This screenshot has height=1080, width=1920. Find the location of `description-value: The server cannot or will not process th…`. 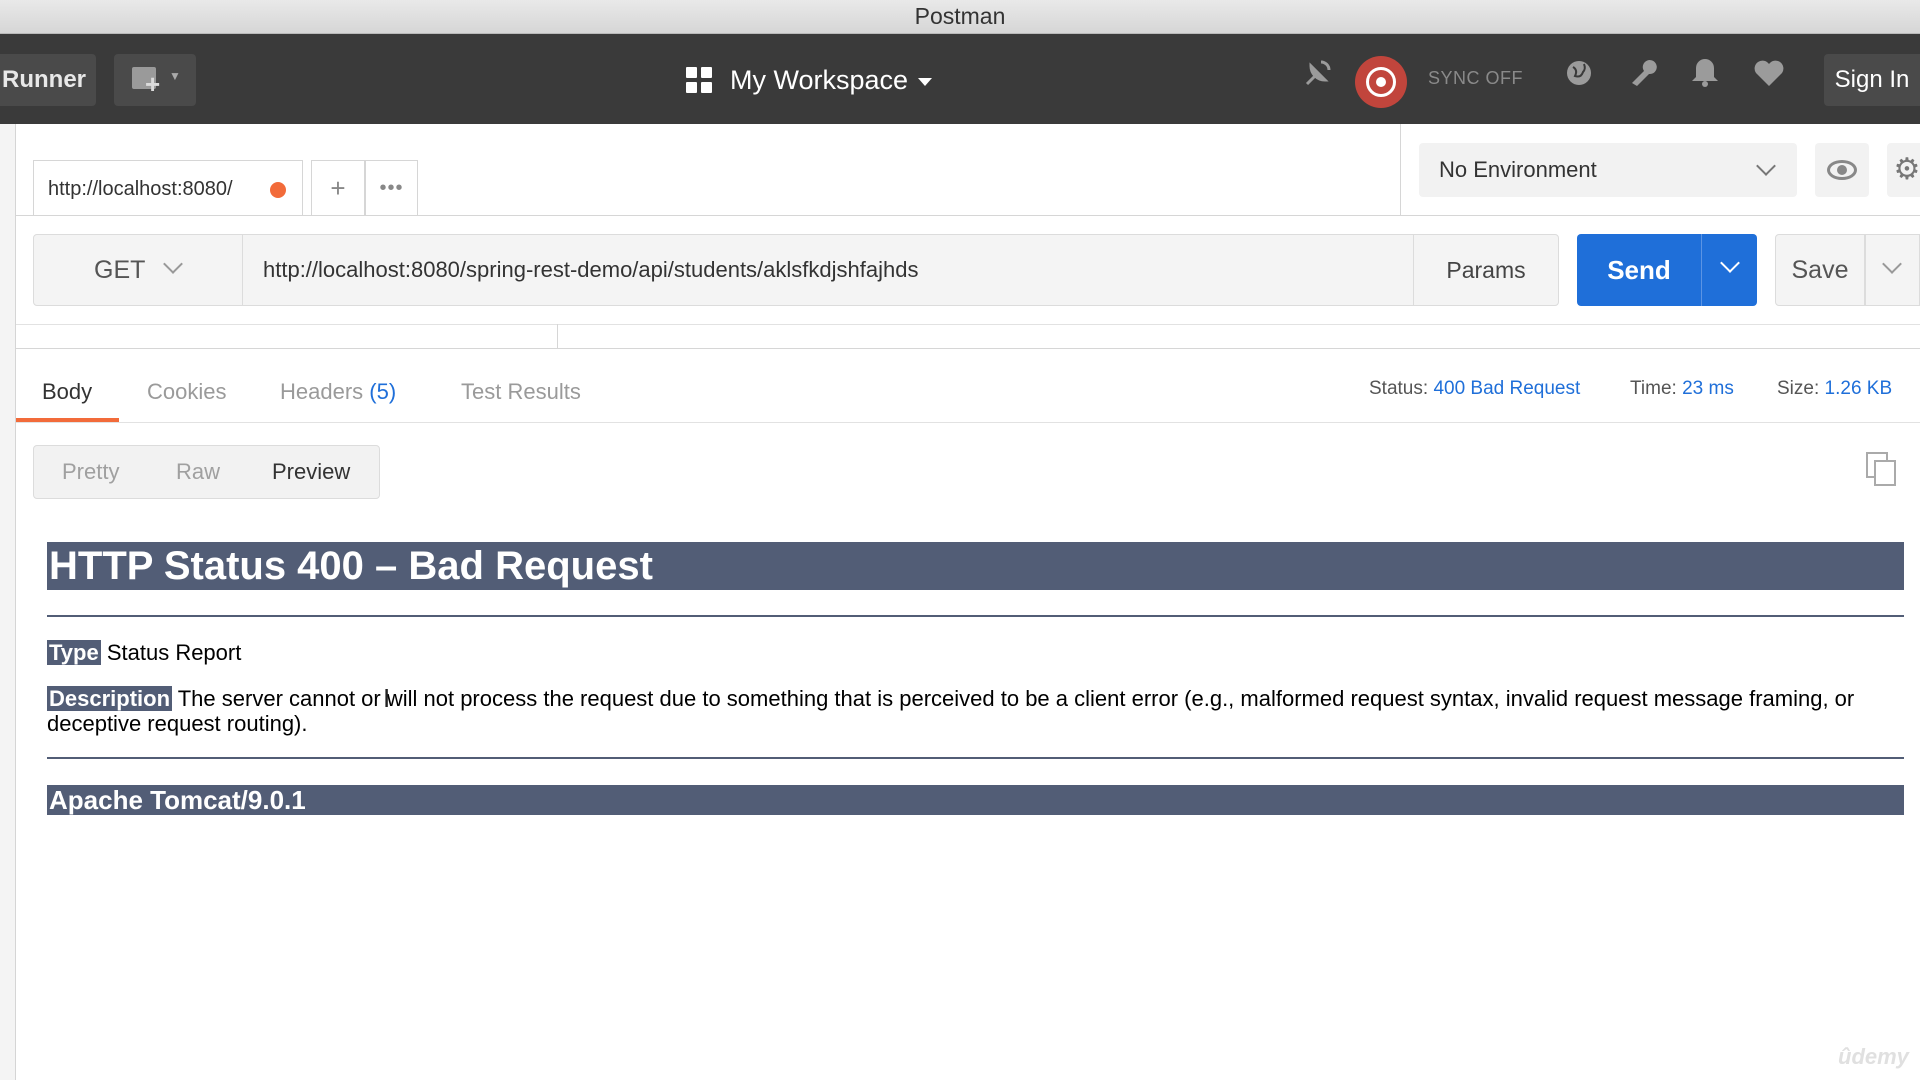

description-value: The server cannot or will not process th… is located at coordinates (951, 711).